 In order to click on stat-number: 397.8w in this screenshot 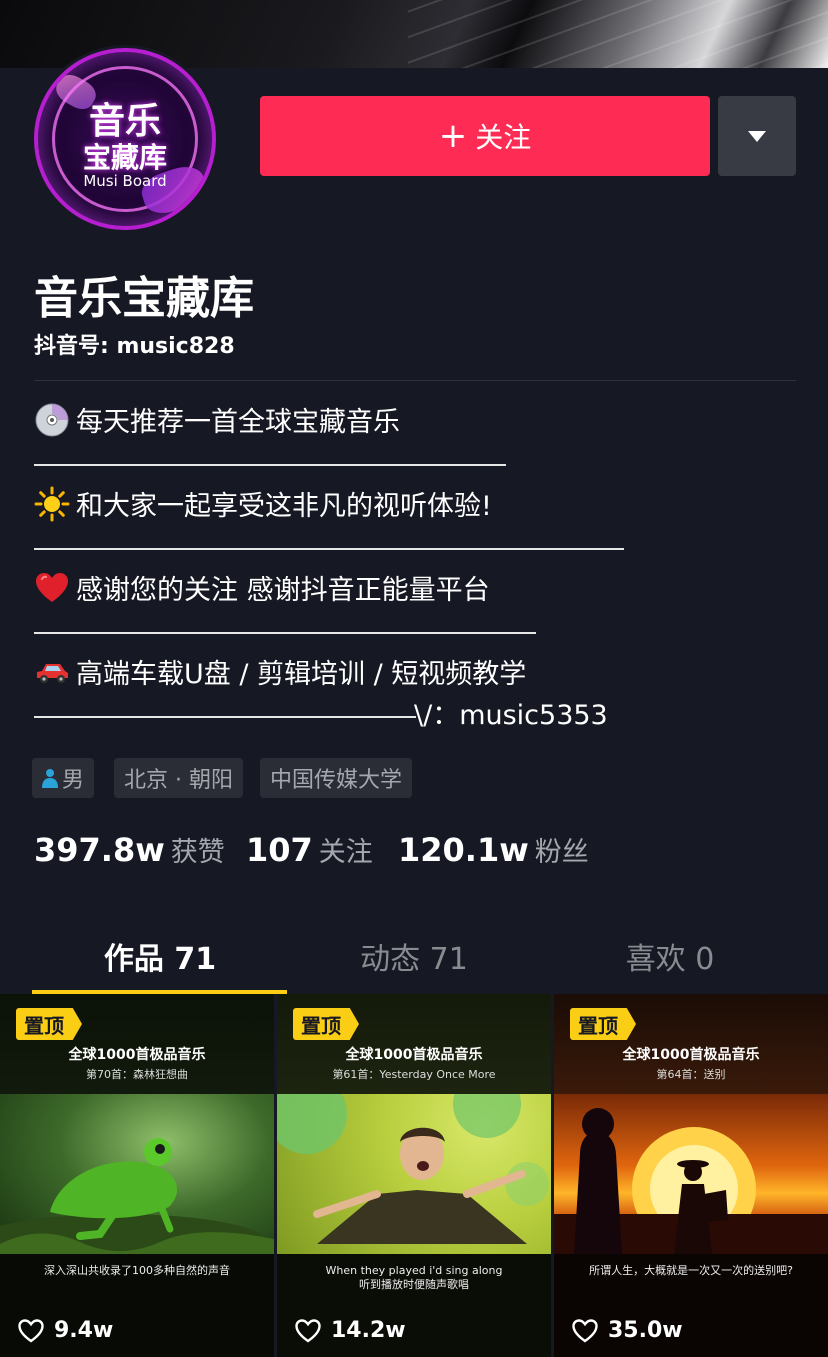, I will do `click(99, 850)`.